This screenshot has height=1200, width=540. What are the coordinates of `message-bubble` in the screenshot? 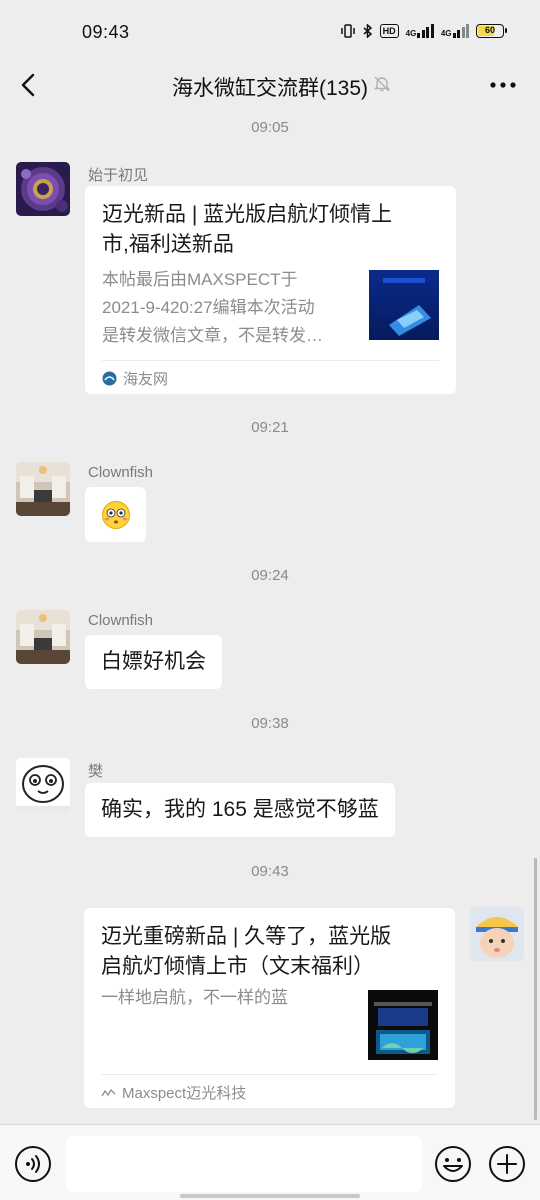 It's located at (115, 514).